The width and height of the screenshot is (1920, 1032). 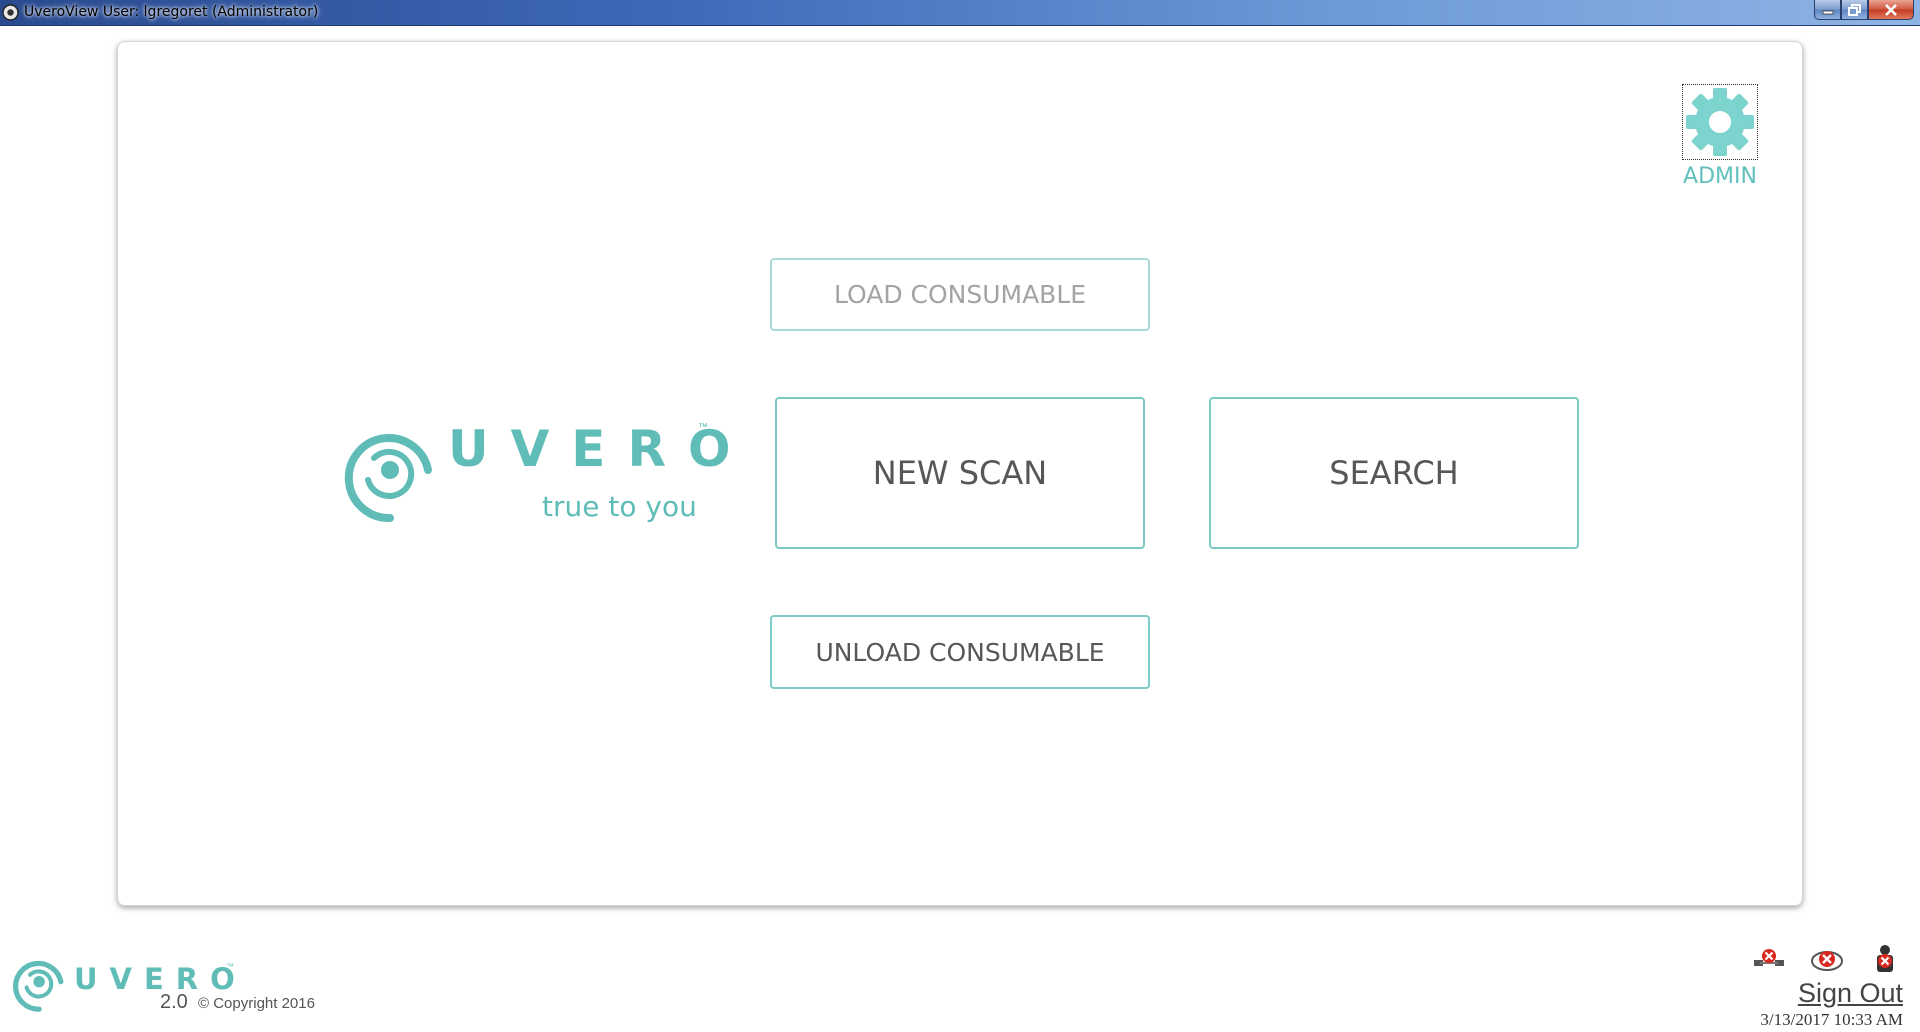 I want to click on status-icons, so click(x=1832, y=959).